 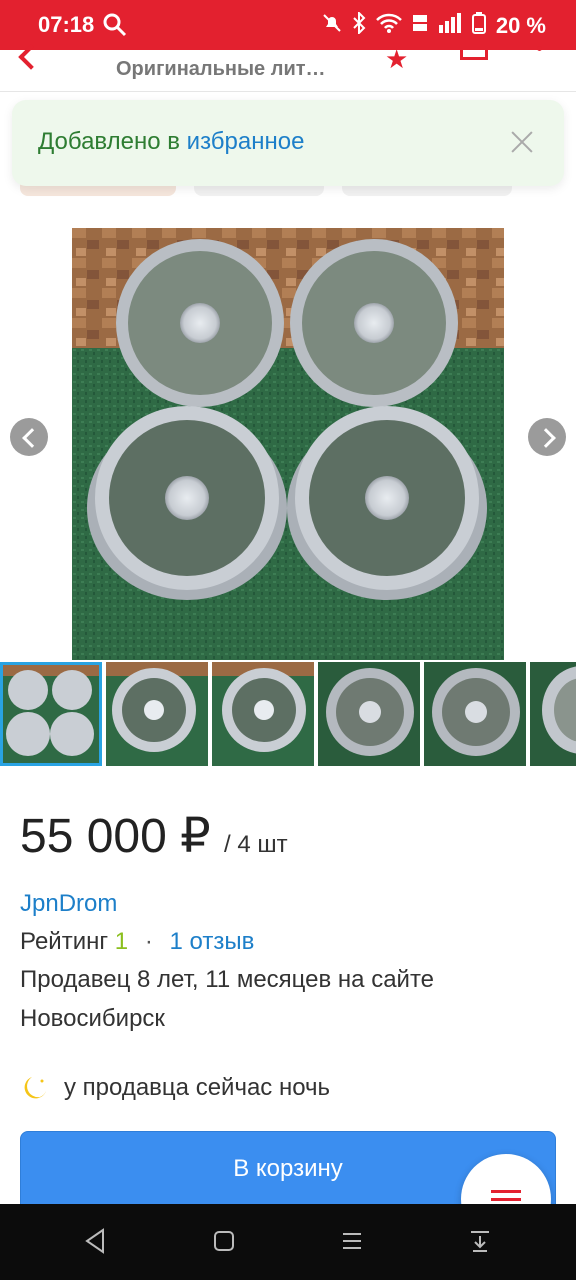 What do you see at coordinates (224, 1243) in the screenshot?
I see `nav-home-icon` at bounding box center [224, 1243].